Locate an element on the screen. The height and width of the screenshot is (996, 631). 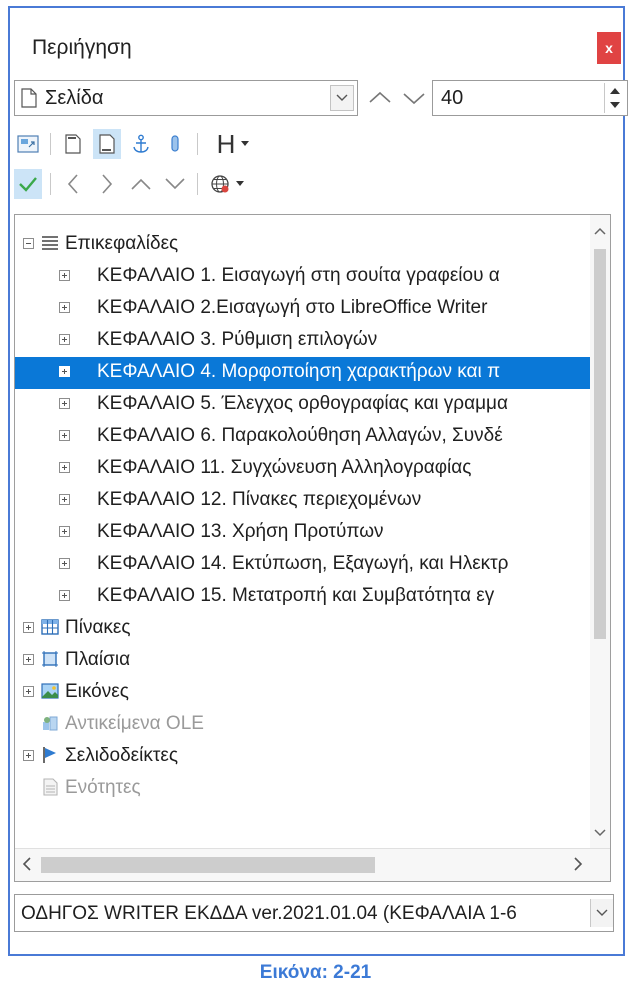
section-icon is located at coordinates (50, 787).